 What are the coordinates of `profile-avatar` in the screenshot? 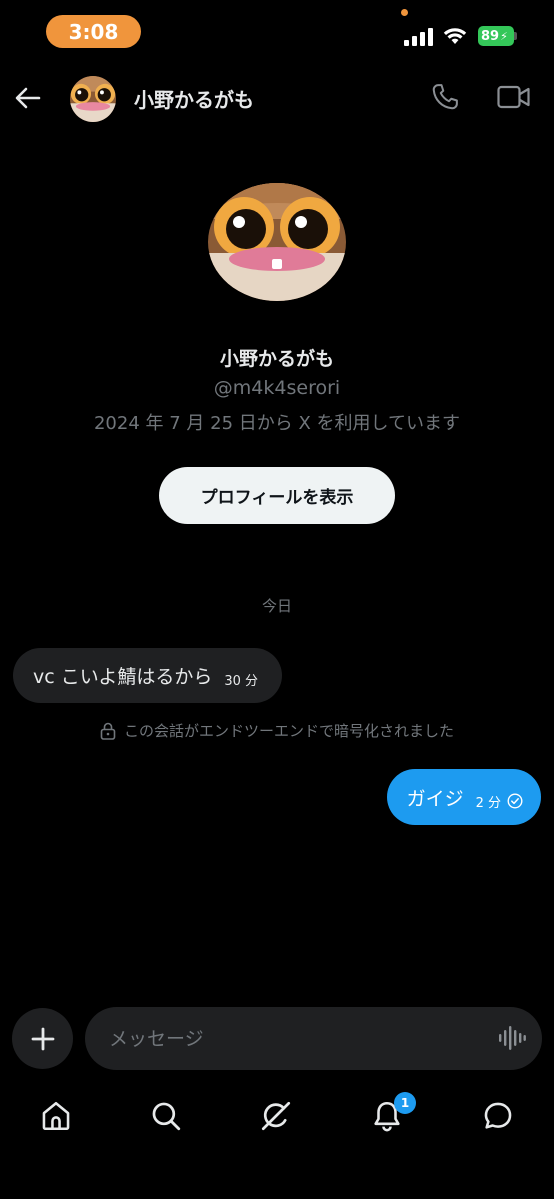 It's located at (277, 242).